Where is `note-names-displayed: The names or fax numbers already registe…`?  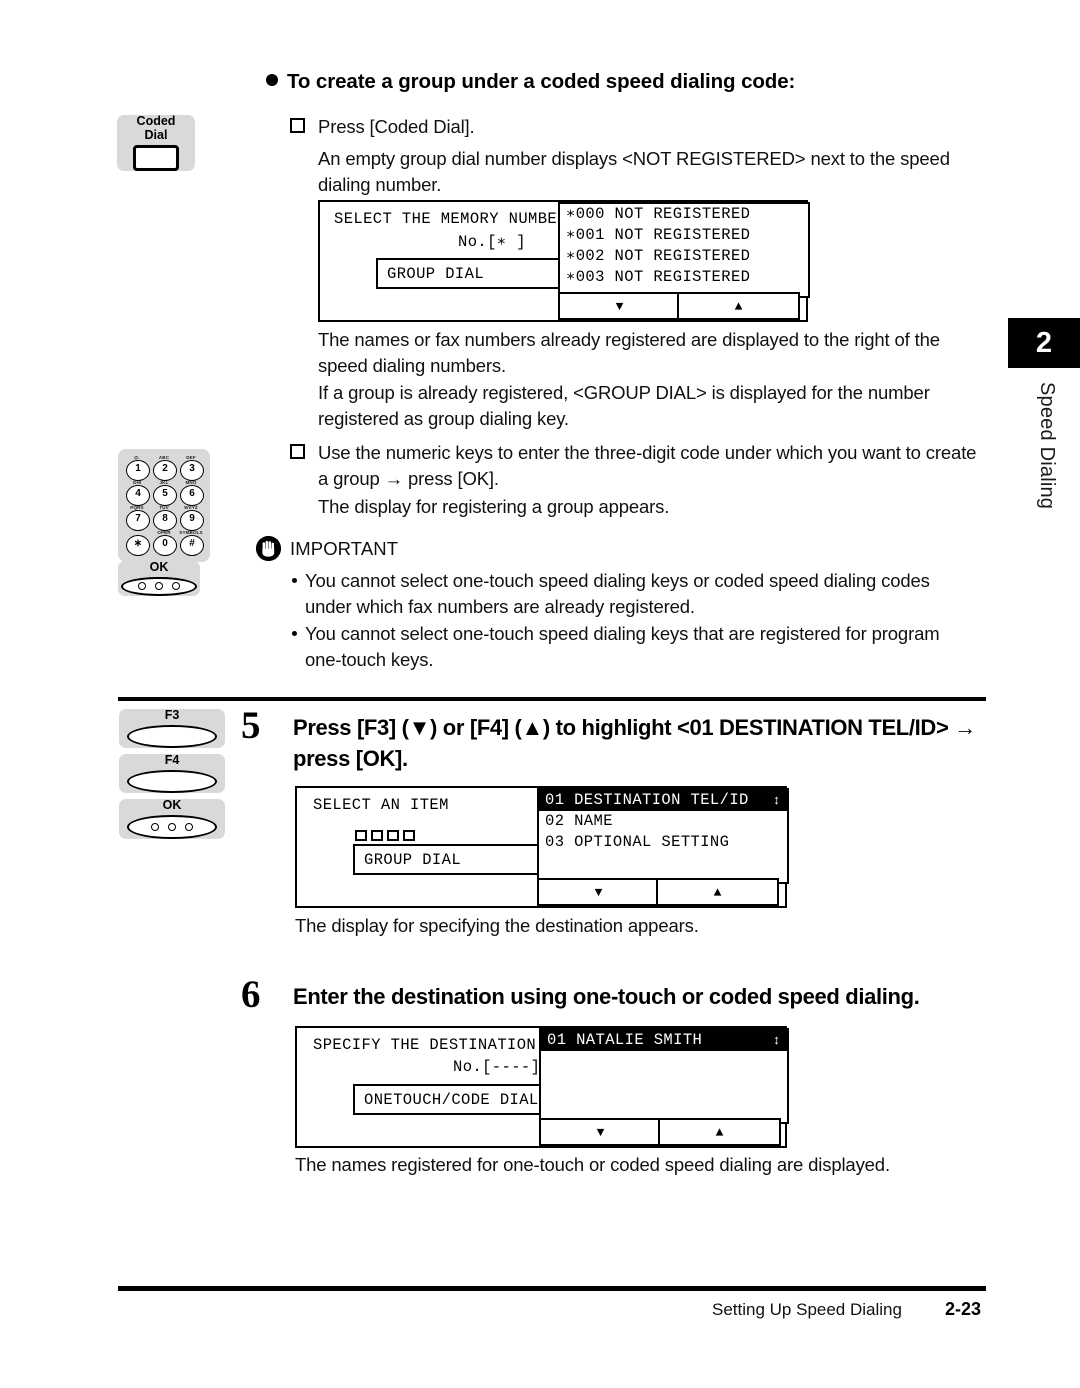
note-names-displayed: The names or fax numbers already registe… is located at coordinates (629, 352).